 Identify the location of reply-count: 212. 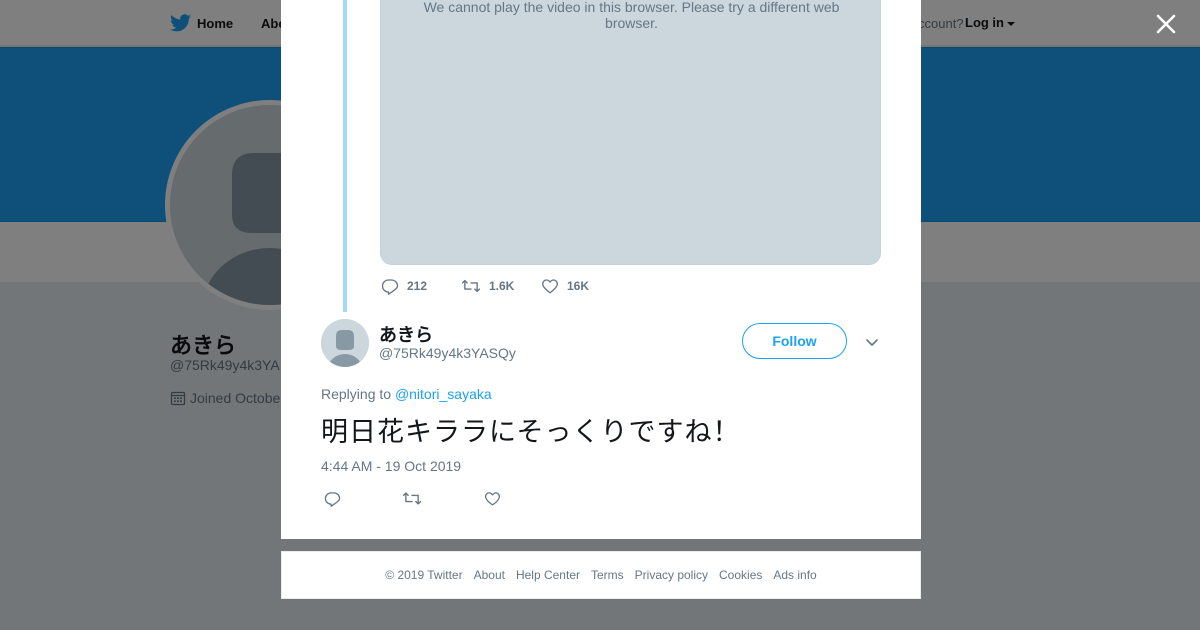
(417, 286).